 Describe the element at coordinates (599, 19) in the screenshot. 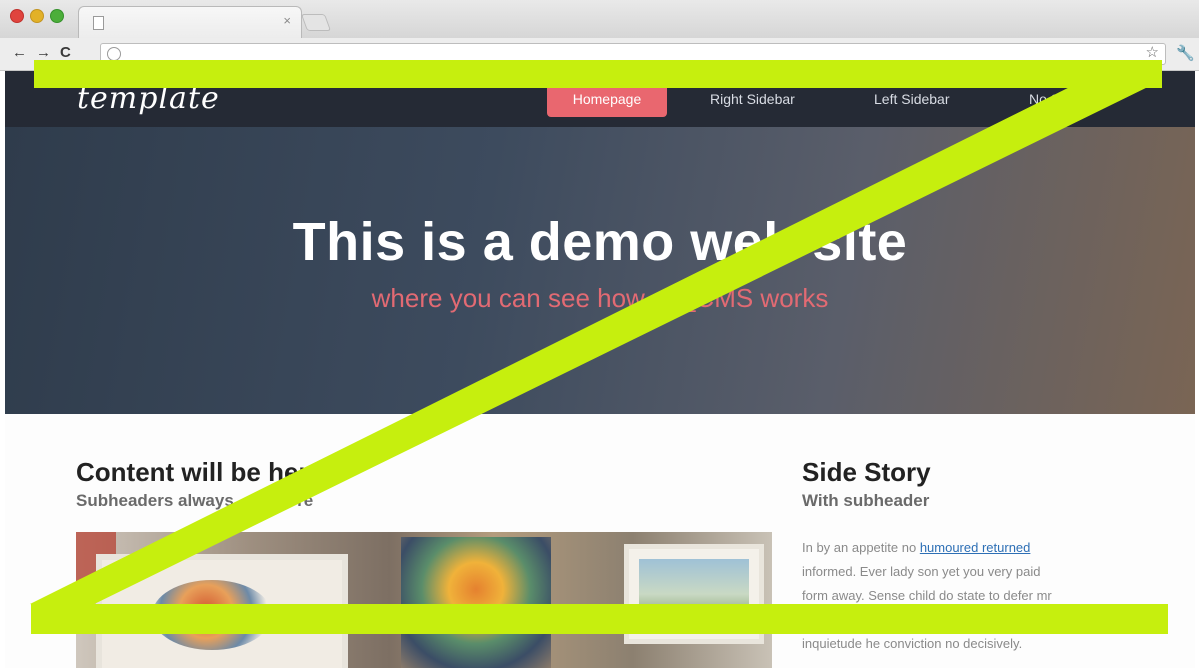

I see `browser-tab-strip: ×` at that location.